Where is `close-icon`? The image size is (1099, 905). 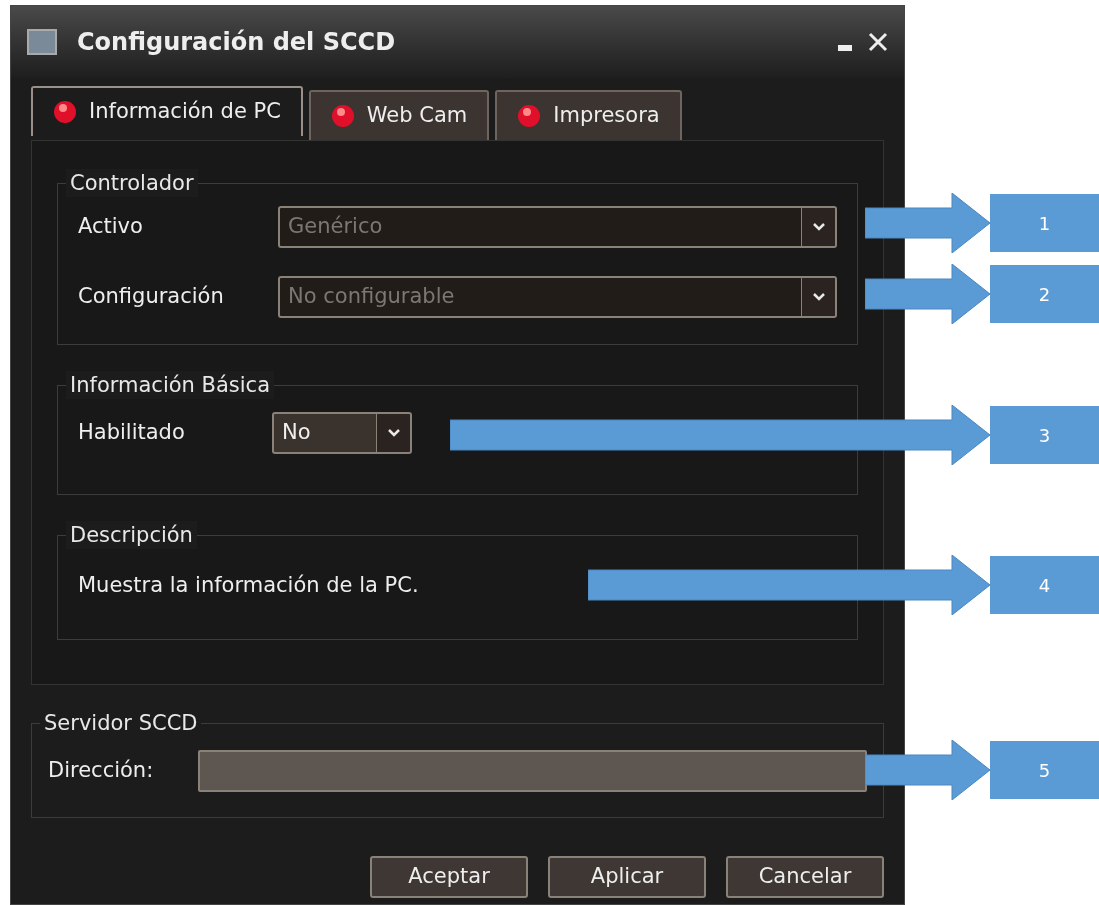
close-icon is located at coordinates (878, 42).